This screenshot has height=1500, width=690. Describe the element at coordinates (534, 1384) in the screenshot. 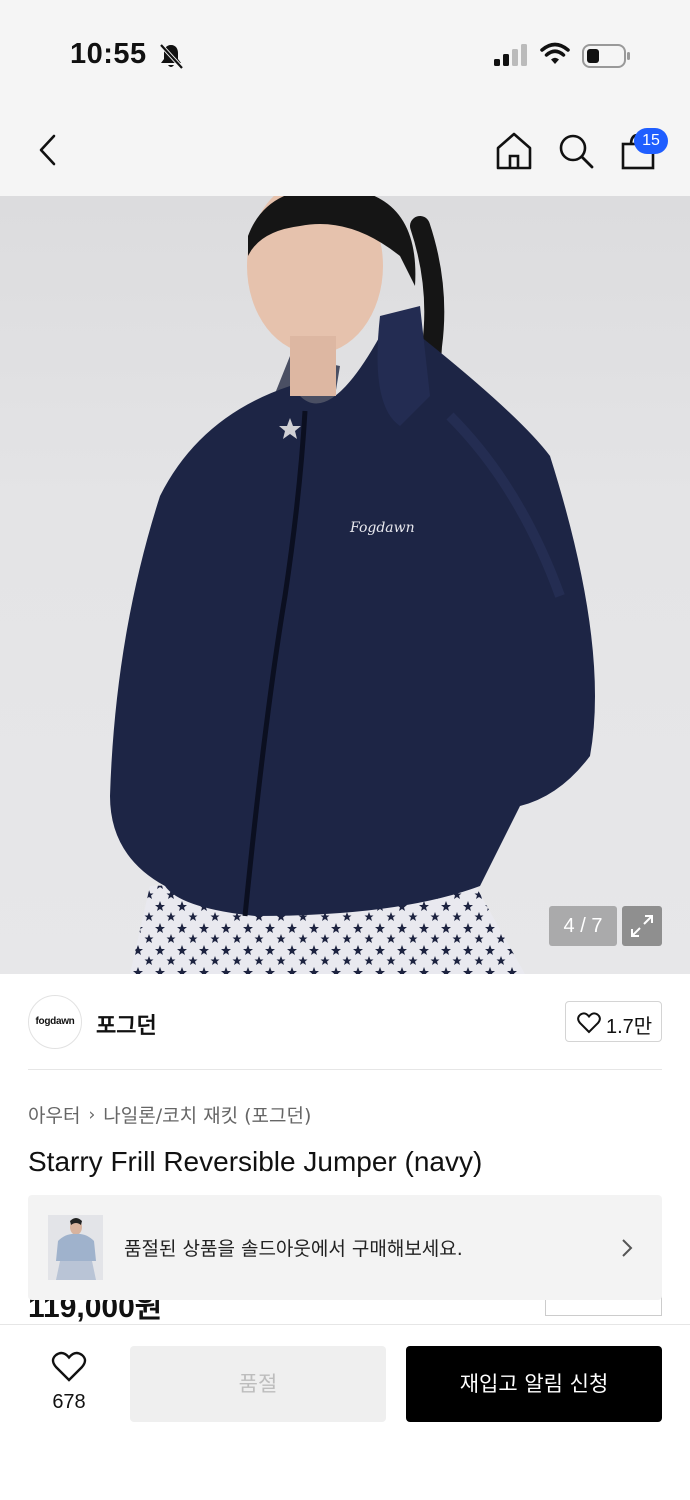

I see `restock-alert-button: 재입고 알림 신청` at that location.